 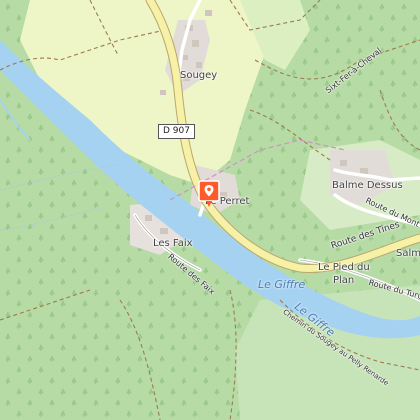 I want to click on place-label-le-pied-du-plan-line2: Plan, so click(x=344, y=280).